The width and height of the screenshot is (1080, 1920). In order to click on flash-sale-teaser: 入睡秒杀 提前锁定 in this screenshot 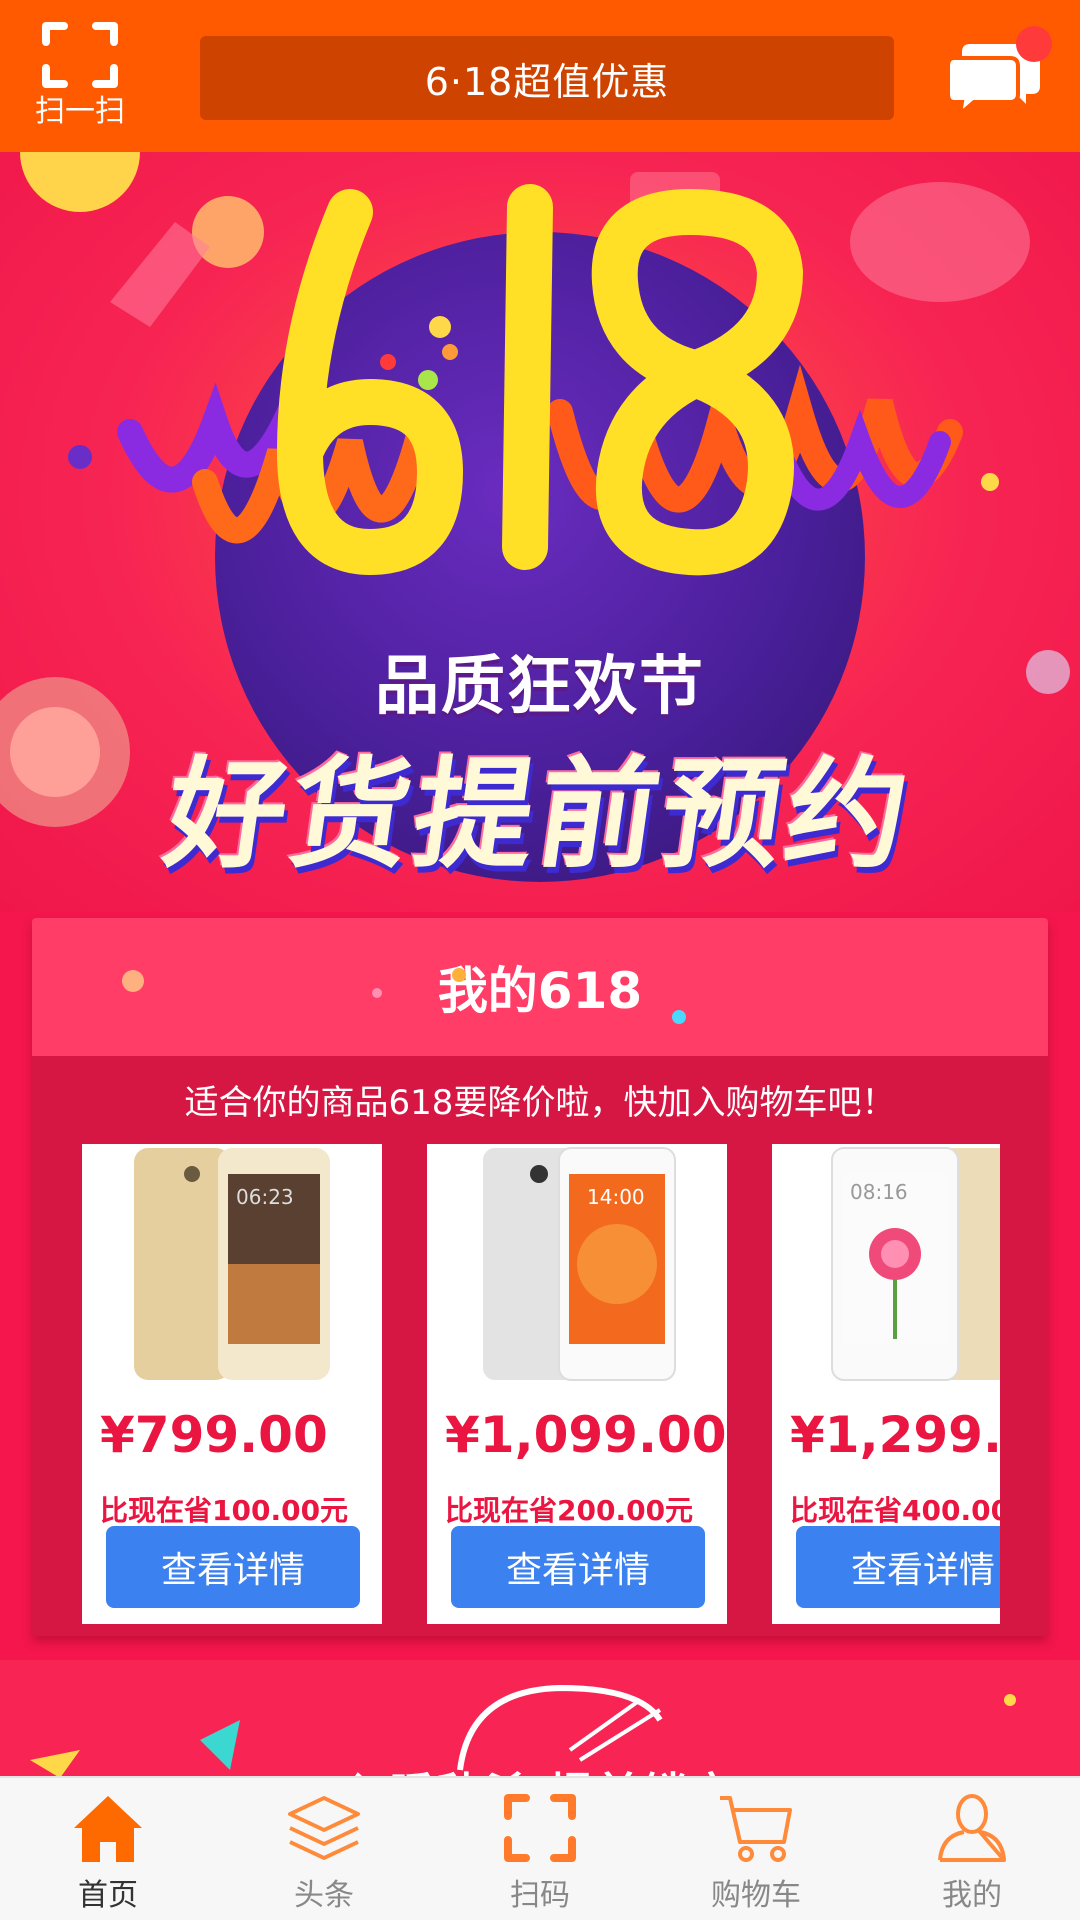, I will do `click(540, 1719)`.